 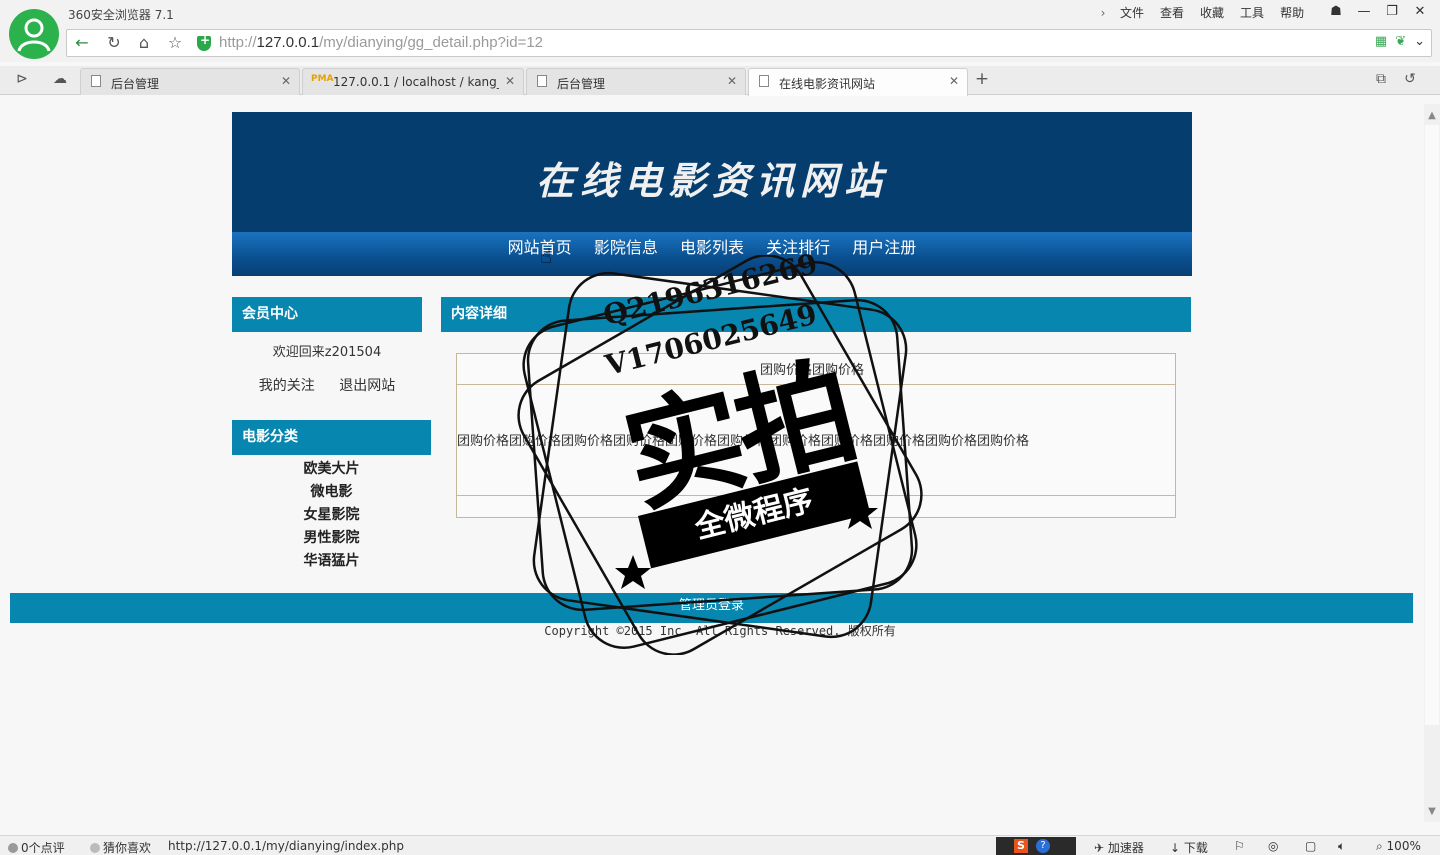 What do you see at coordinates (175, 43) in the screenshot?
I see `star-icon: ☆` at bounding box center [175, 43].